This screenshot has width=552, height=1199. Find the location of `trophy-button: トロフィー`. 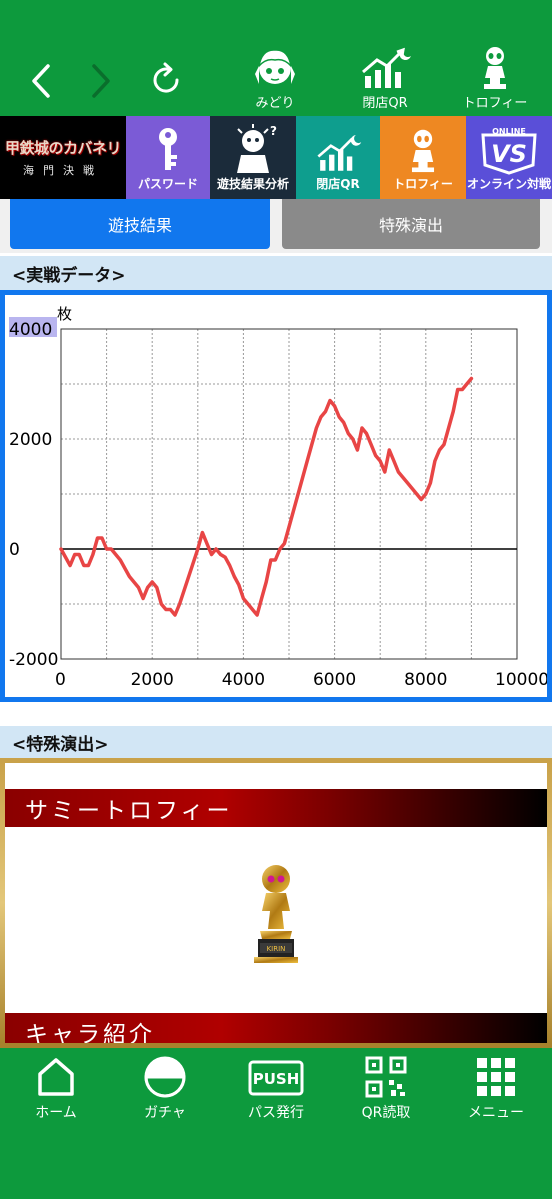

trophy-button: トロフィー is located at coordinates (495, 79).